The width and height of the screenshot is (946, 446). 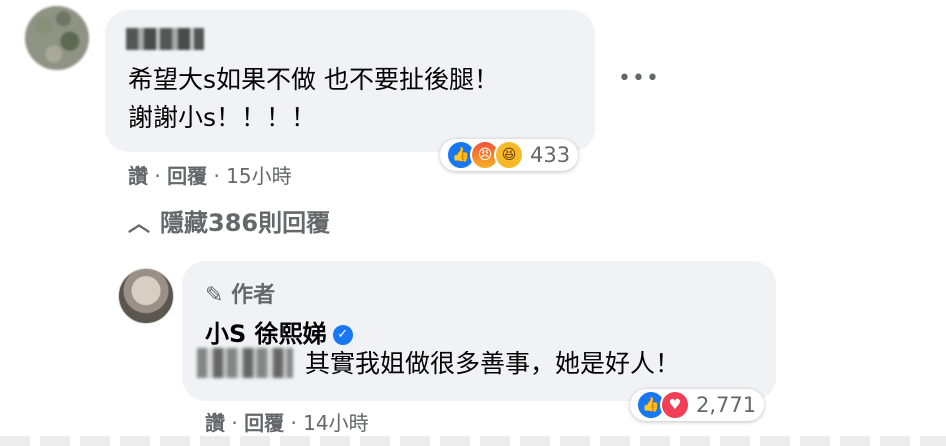 I want to click on author-avatar, so click(x=146, y=296).